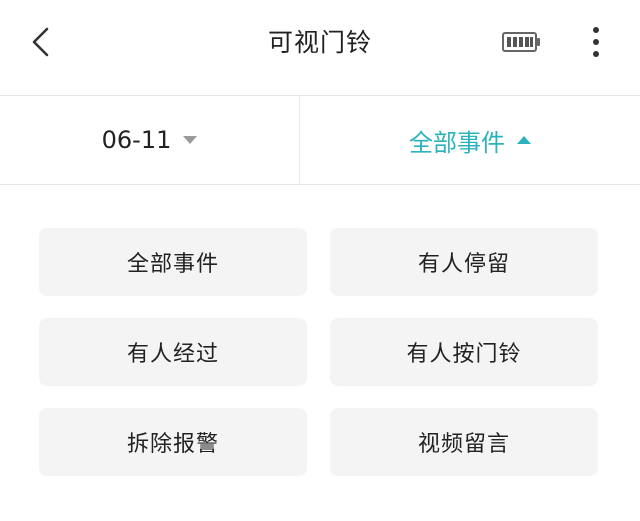 This screenshot has width=640, height=521. What do you see at coordinates (457, 142) in the screenshot?
I see `event-filter-label: 全部事件` at bounding box center [457, 142].